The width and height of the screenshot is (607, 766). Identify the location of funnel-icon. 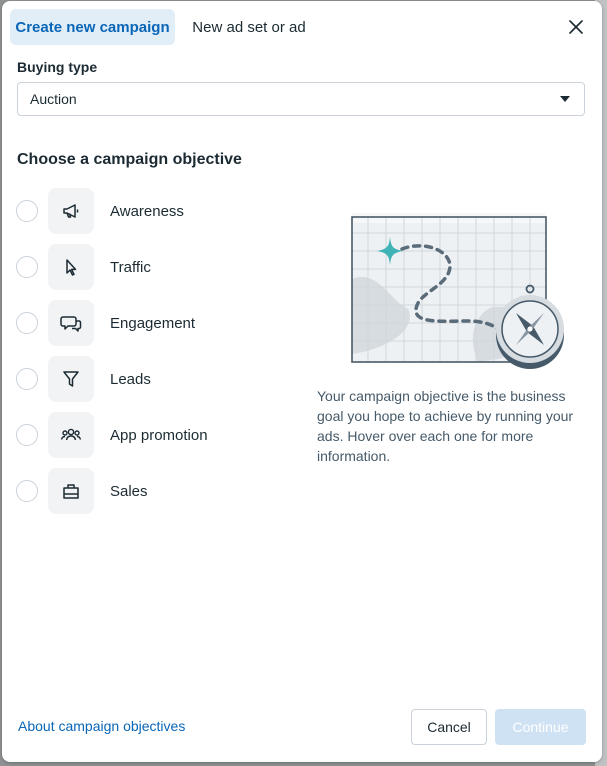
(71, 379).